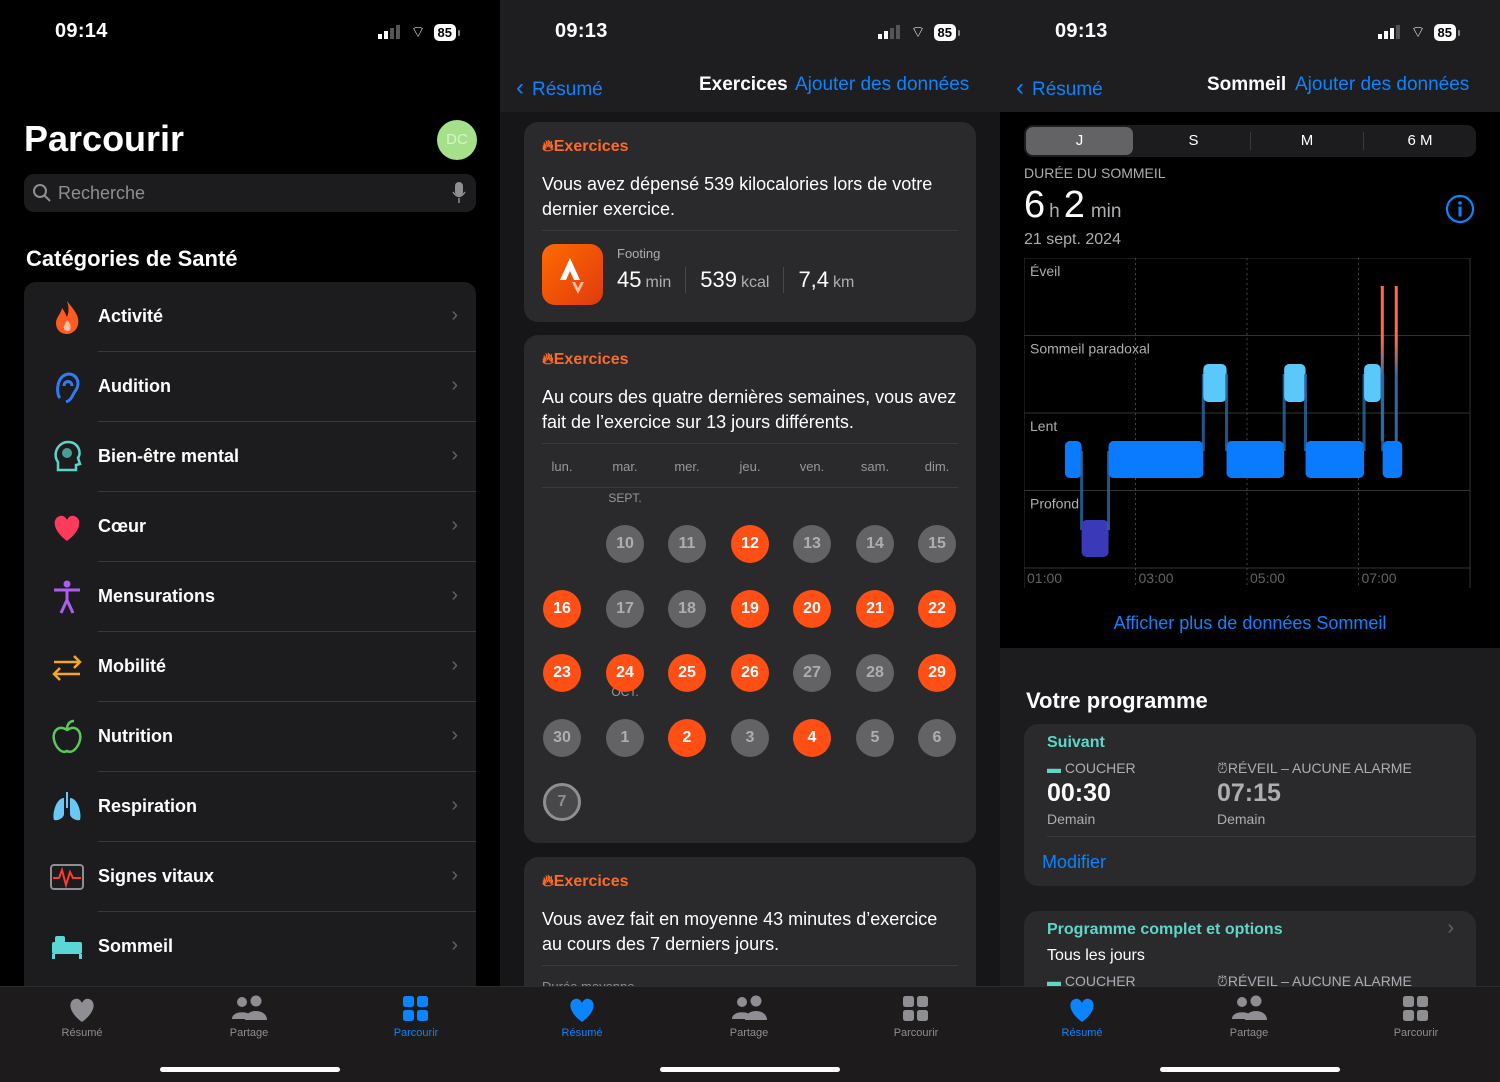  I want to click on calendar-day-exercised: 4, so click(812, 738).